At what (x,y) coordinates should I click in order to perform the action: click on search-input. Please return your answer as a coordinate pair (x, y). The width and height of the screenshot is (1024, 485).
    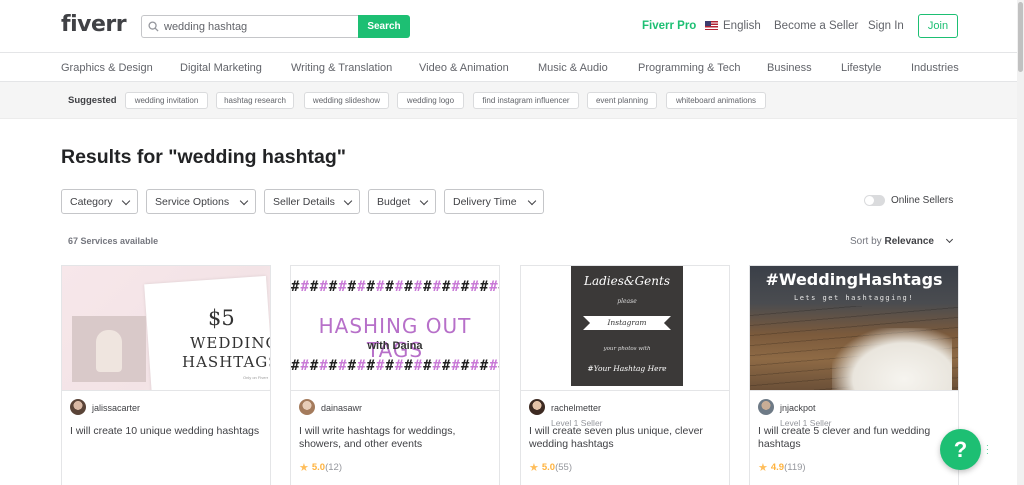
    Looking at the image, I should click on (254, 26).